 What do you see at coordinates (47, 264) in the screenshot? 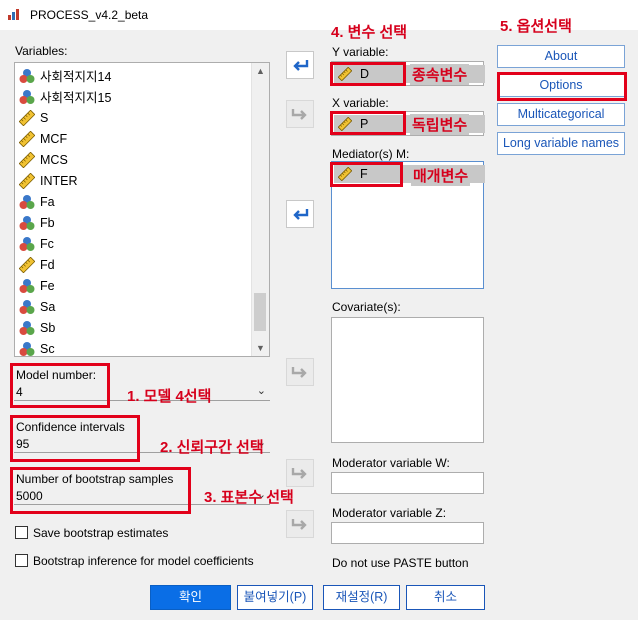
I see `list-item-label: Fd` at bounding box center [47, 264].